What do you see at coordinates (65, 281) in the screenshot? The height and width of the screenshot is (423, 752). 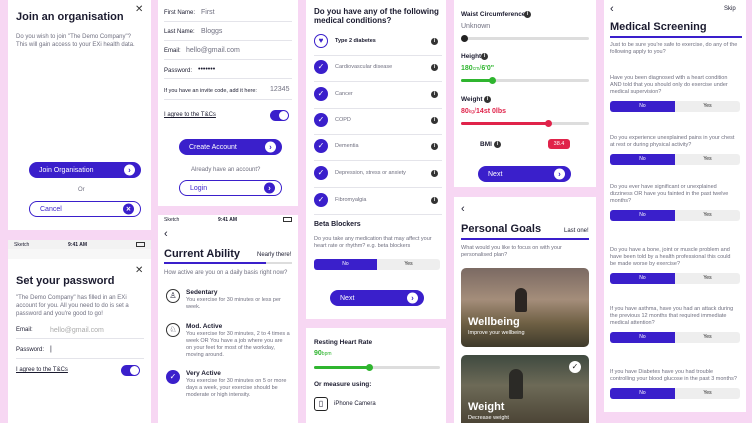 I see `page-title: Set your password` at bounding box center [65, 281].